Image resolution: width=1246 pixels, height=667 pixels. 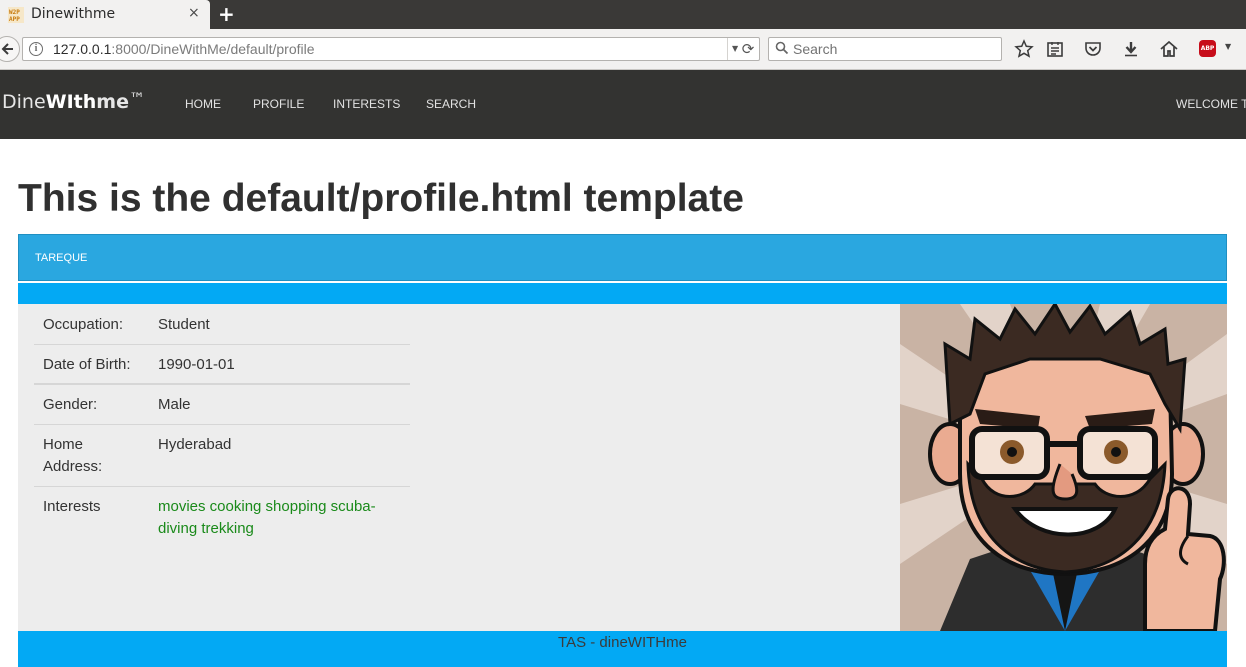 What do you see at coordinates (136, 98) in the screenshot?
I see `brand-trademark: ™` at bounding box center [136, 98].